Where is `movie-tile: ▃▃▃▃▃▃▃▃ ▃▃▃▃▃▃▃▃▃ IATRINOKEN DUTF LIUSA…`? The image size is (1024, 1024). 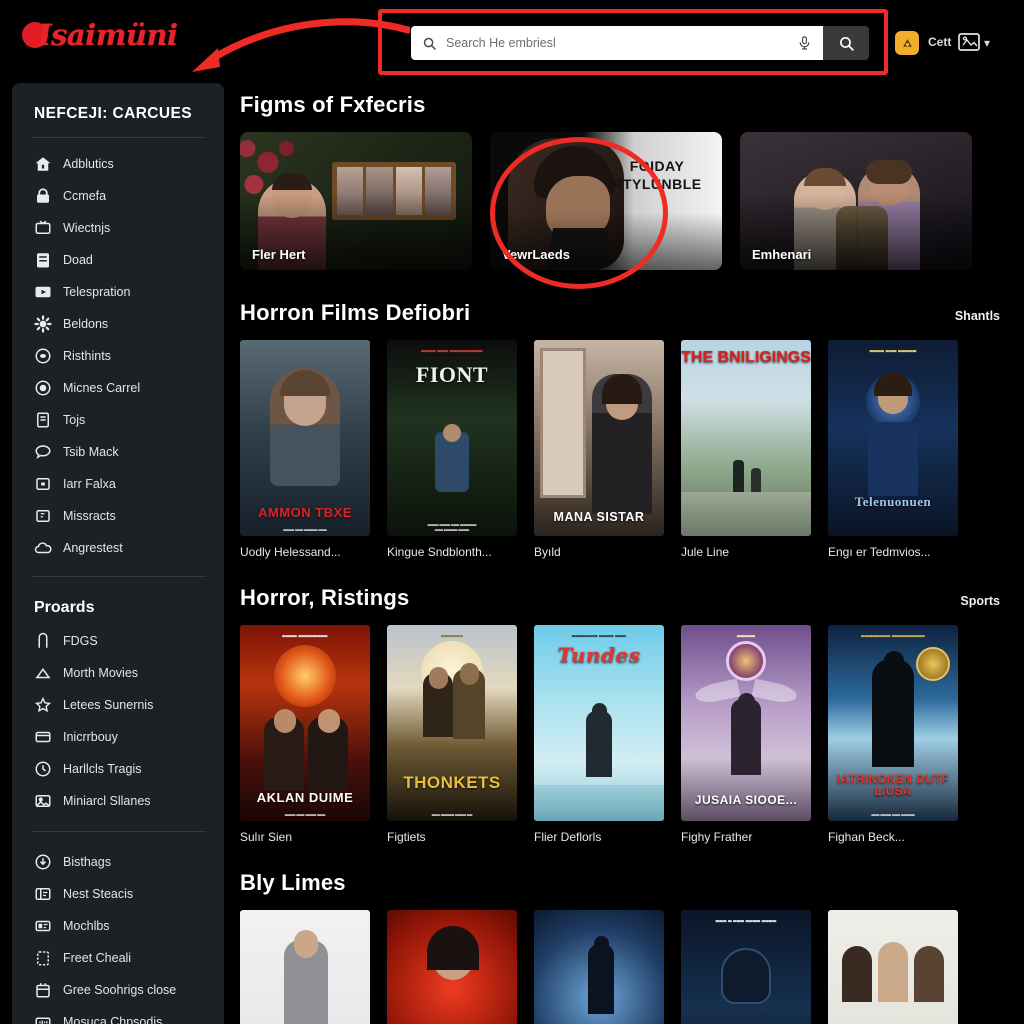
movie-tile: ▃▃▃▃▃▃▃▃ ▃▃▃▃▃▃▃▃▃ IATRINOKEN DUTF LIUSA… is located at coordinates (893, 734).